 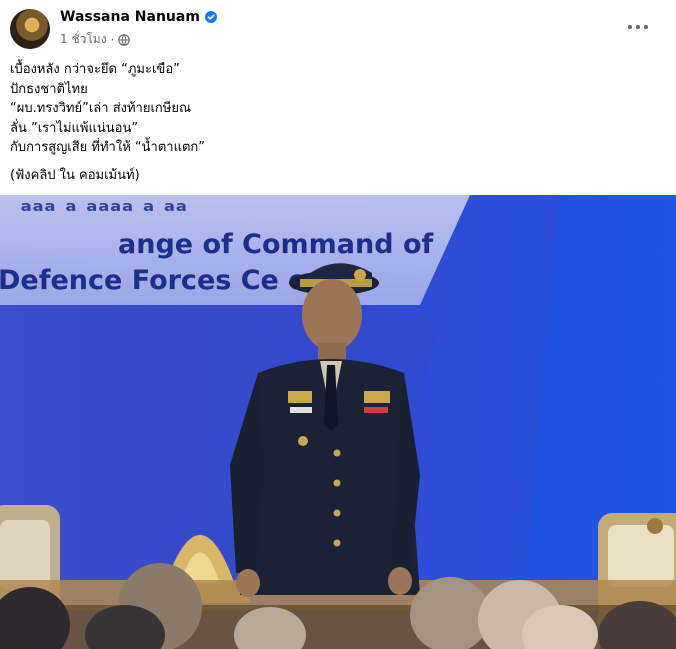 I want to click on post-text-line: กับการสูญเสีย ที่ทำให้ “น้ำตาแตก”, so click(x=107, y=147).